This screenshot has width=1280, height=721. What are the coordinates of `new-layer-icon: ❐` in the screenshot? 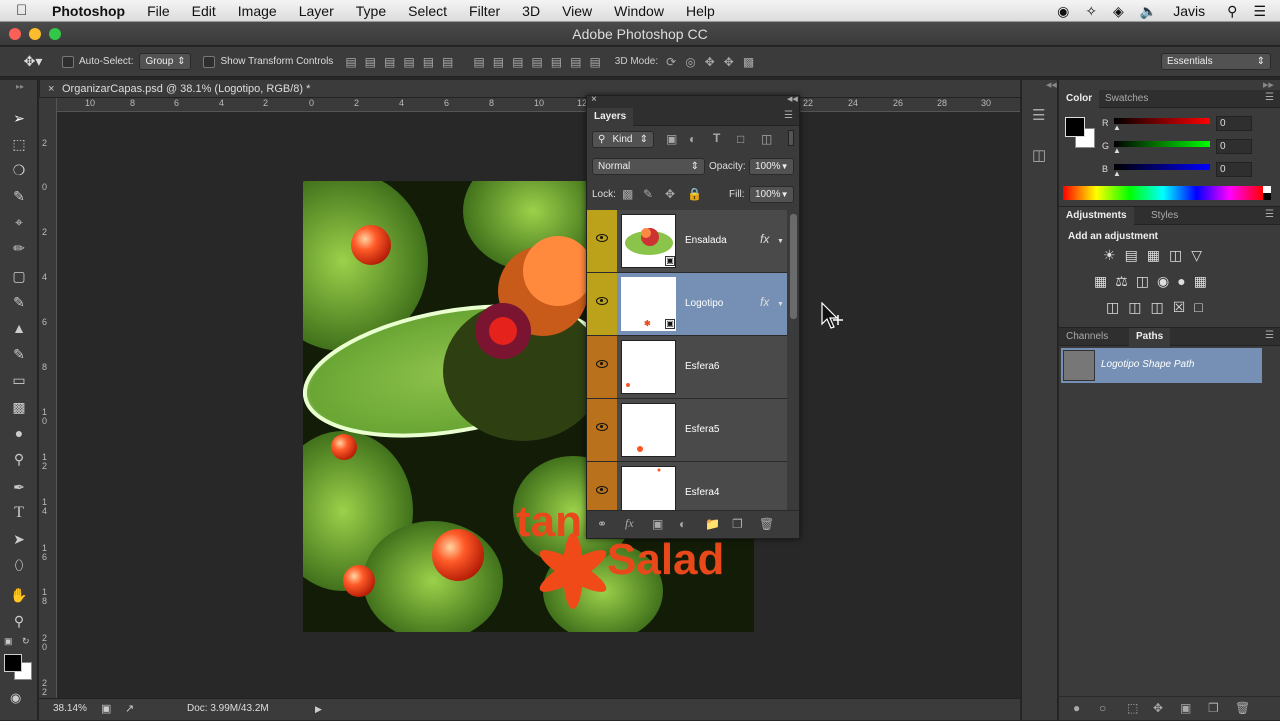 It's located at (737, 524).